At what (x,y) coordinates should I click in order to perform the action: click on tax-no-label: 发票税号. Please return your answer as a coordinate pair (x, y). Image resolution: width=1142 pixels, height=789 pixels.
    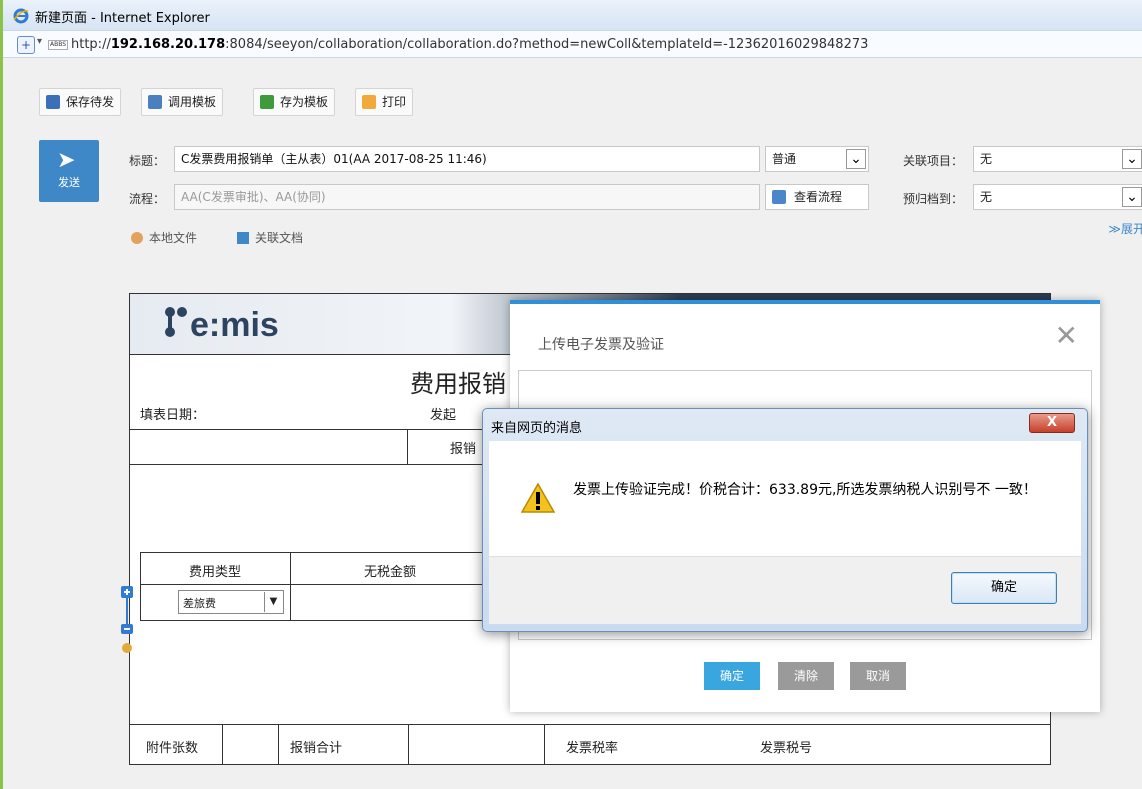
    Looking at the image, I should click on (786, 748).